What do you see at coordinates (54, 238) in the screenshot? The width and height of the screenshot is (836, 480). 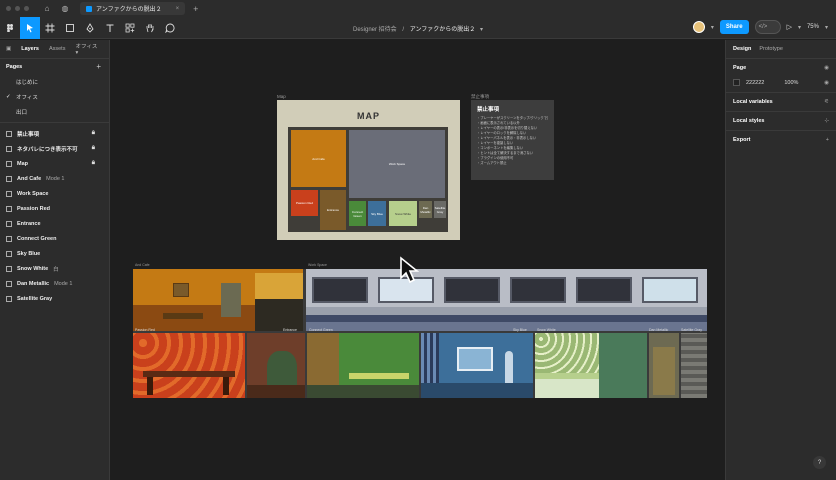 I see `layer-item: Connect Green` at bounding box center [54, 238].